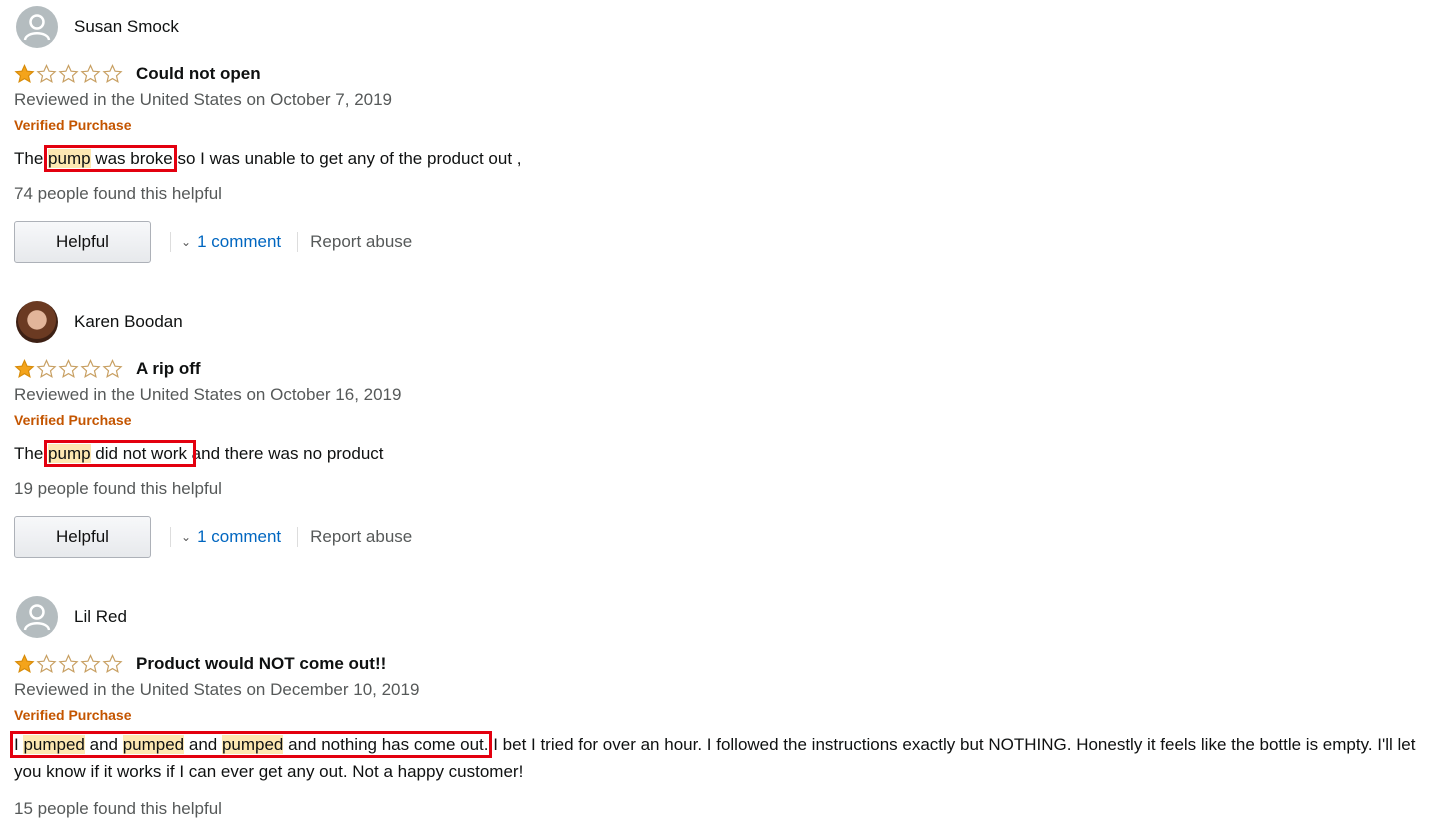 This screenshot has width=1440, height=836. What do you see at coordinates (386, 744) in the screenshot?
I see `body-text: and nothing has come out.` at bounding box center [386, 744].